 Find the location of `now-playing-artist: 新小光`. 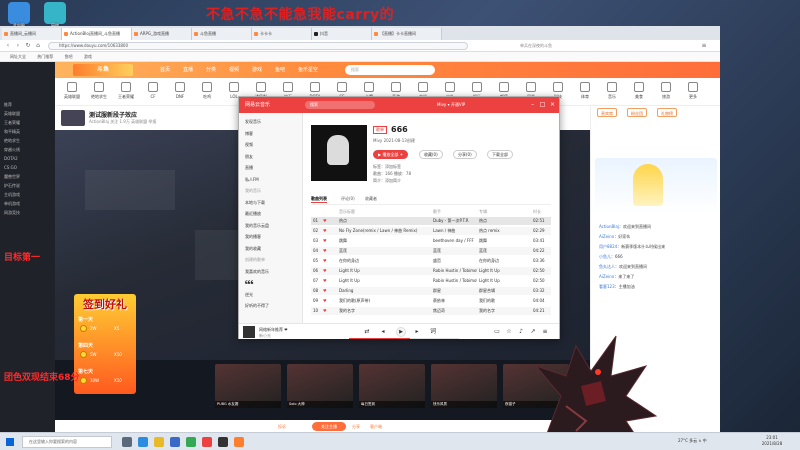

now-playing-artist: 新小光 is located at coordinates (265, 336).